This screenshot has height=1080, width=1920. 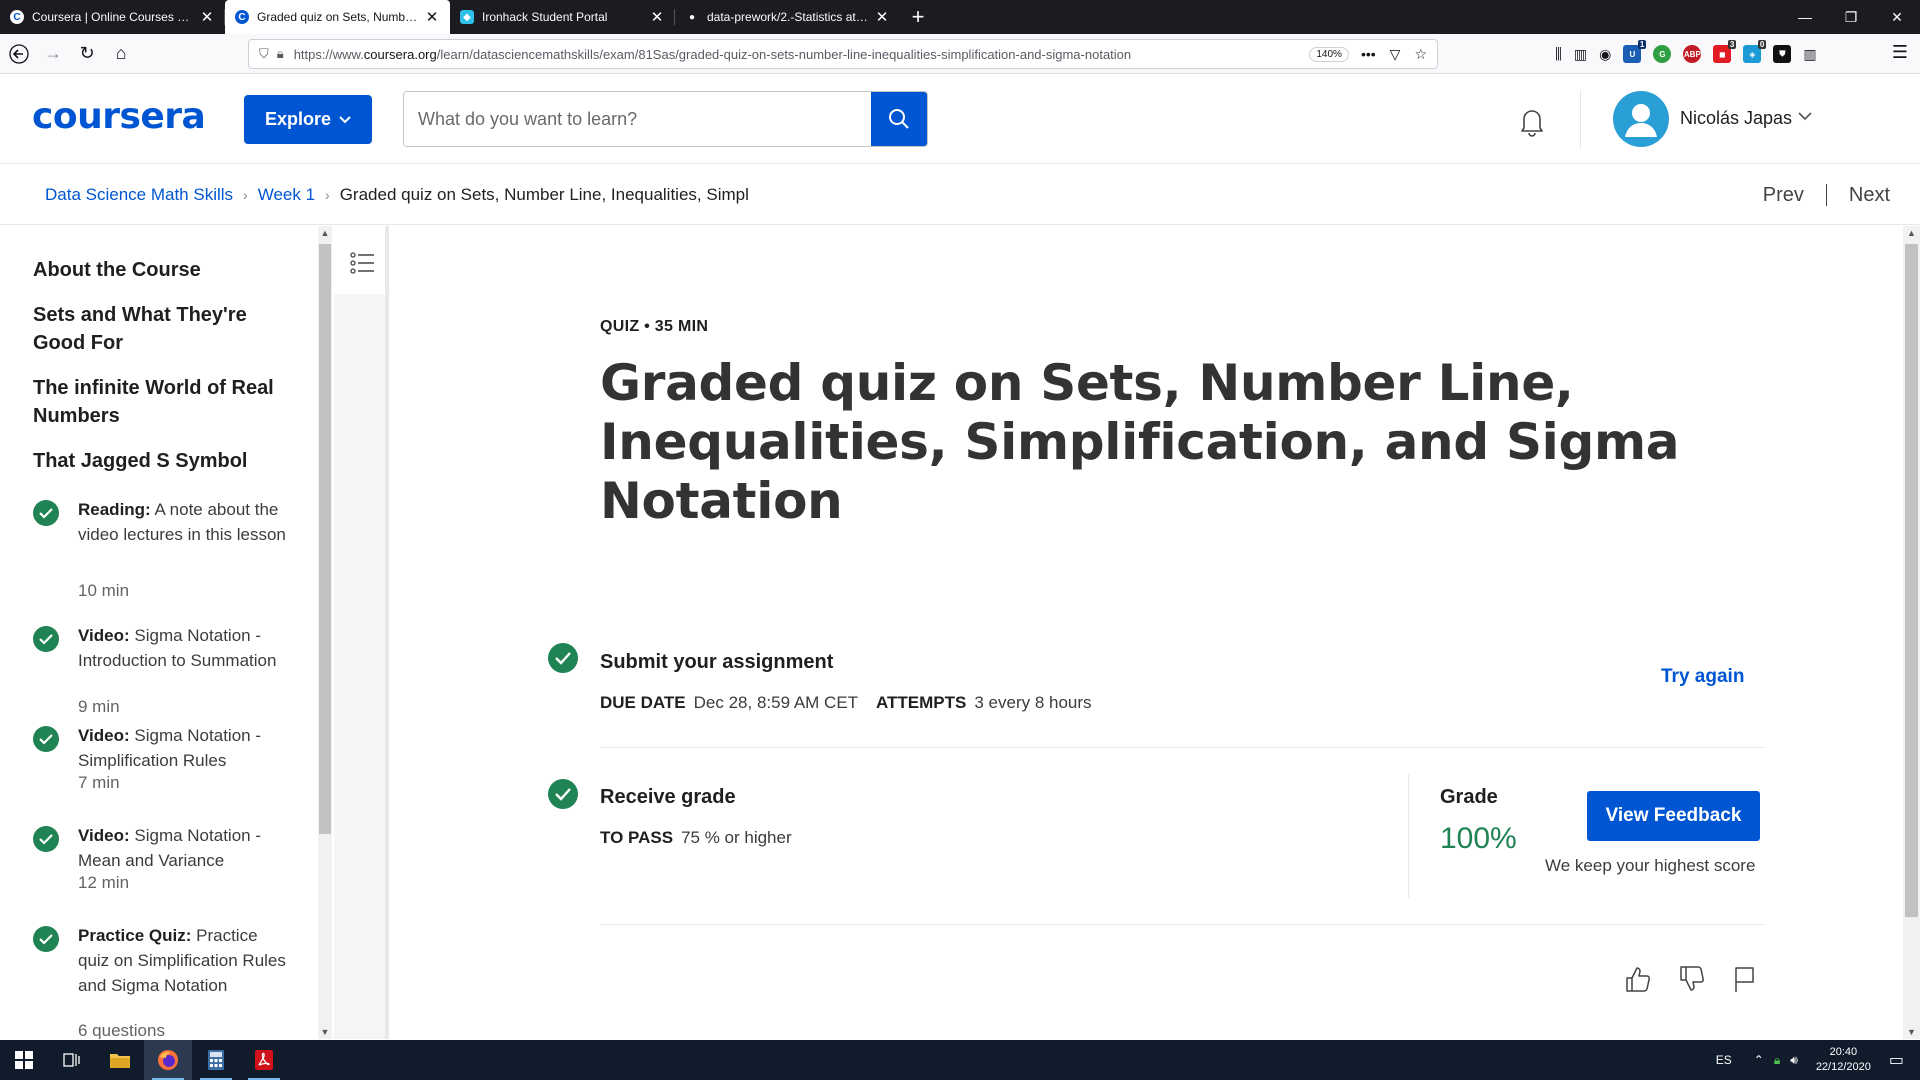 What do you see at coordinates (163, 329) in the screenshot?
I see `sidebar-section-sets: Sets and What They're Good For` at bounding box center [163, 329].